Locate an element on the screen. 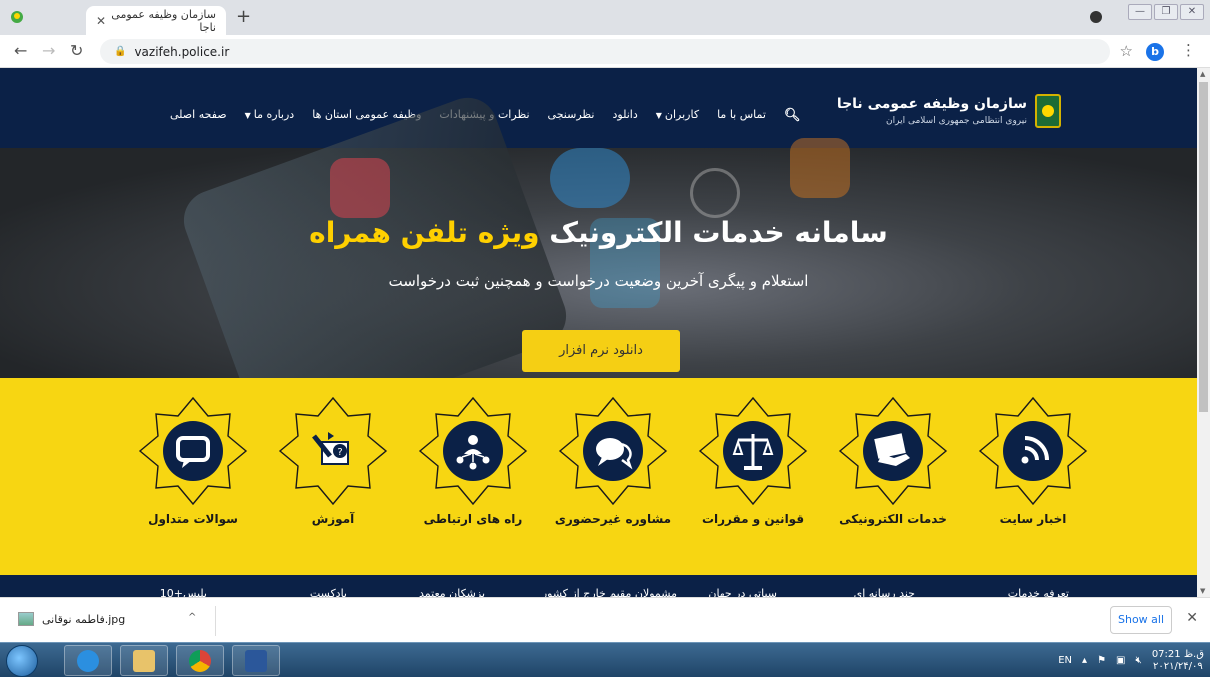 The height and width of the screenshot is (677, 1210). browser-tab: سازمان وظیفه عمومی ناجا ✕ is located at coordinates (156, 20).